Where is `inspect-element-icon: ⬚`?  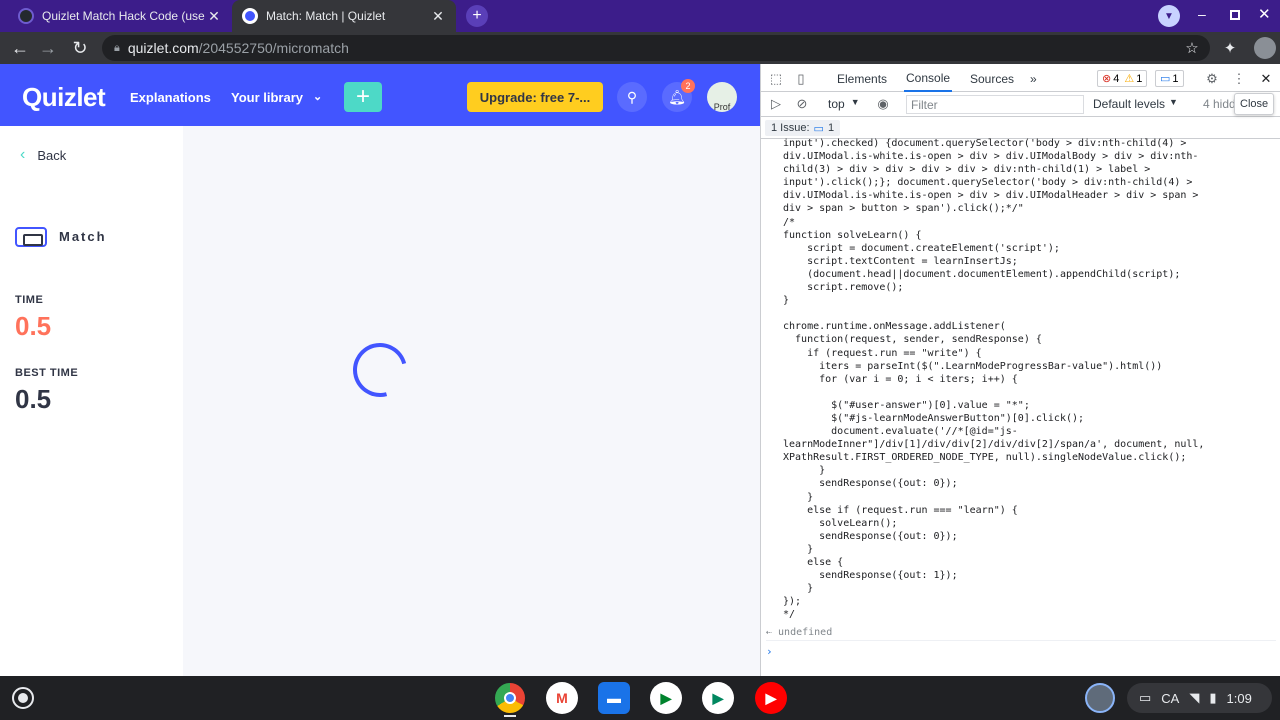 inspect-element-icon: ⬚ is located at coordinates (776, 79).